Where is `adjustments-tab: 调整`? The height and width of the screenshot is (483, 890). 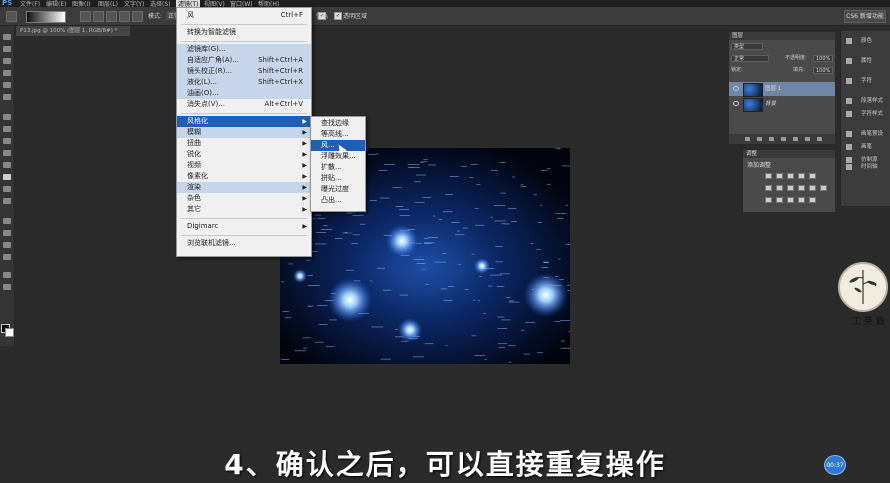
adjustments-tab: 调整 is located at coordinates (789, 154).